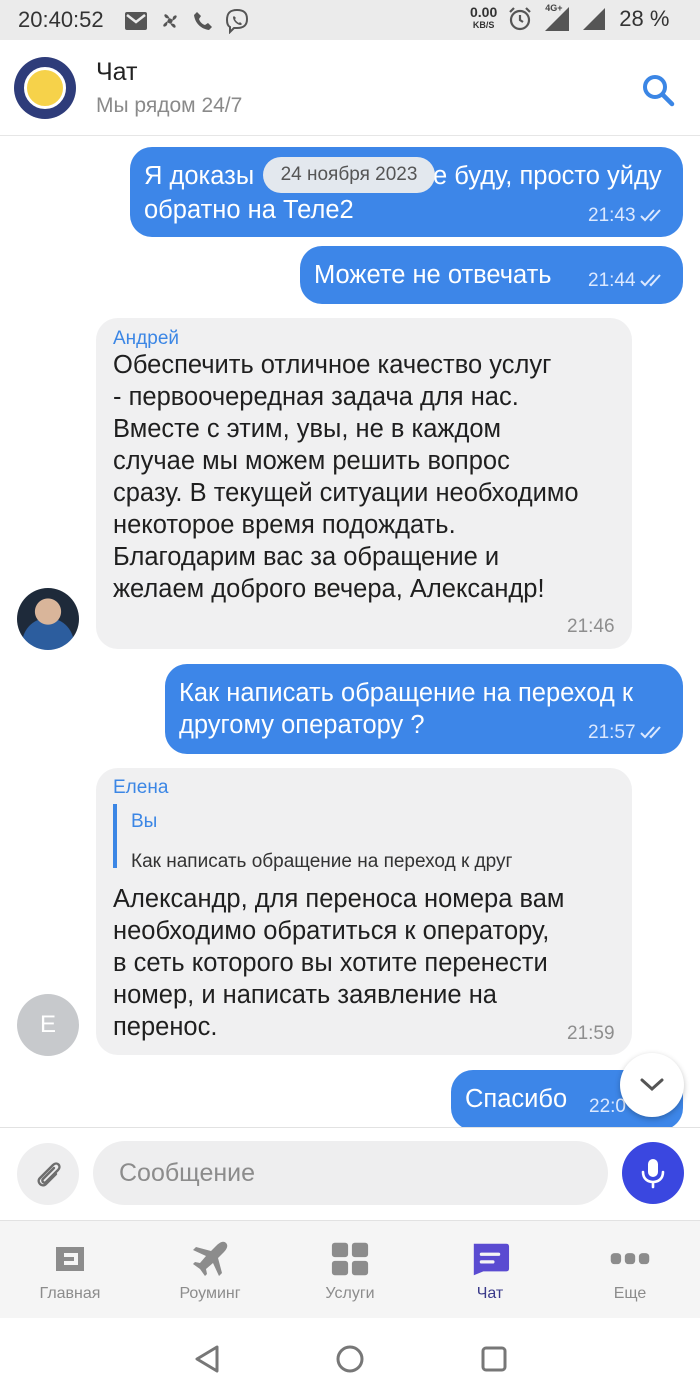 The image size is (700, 1400). Describe the element at coordinates (630, 1259) in the screenshot. I see `more-dots-icon` at that location.